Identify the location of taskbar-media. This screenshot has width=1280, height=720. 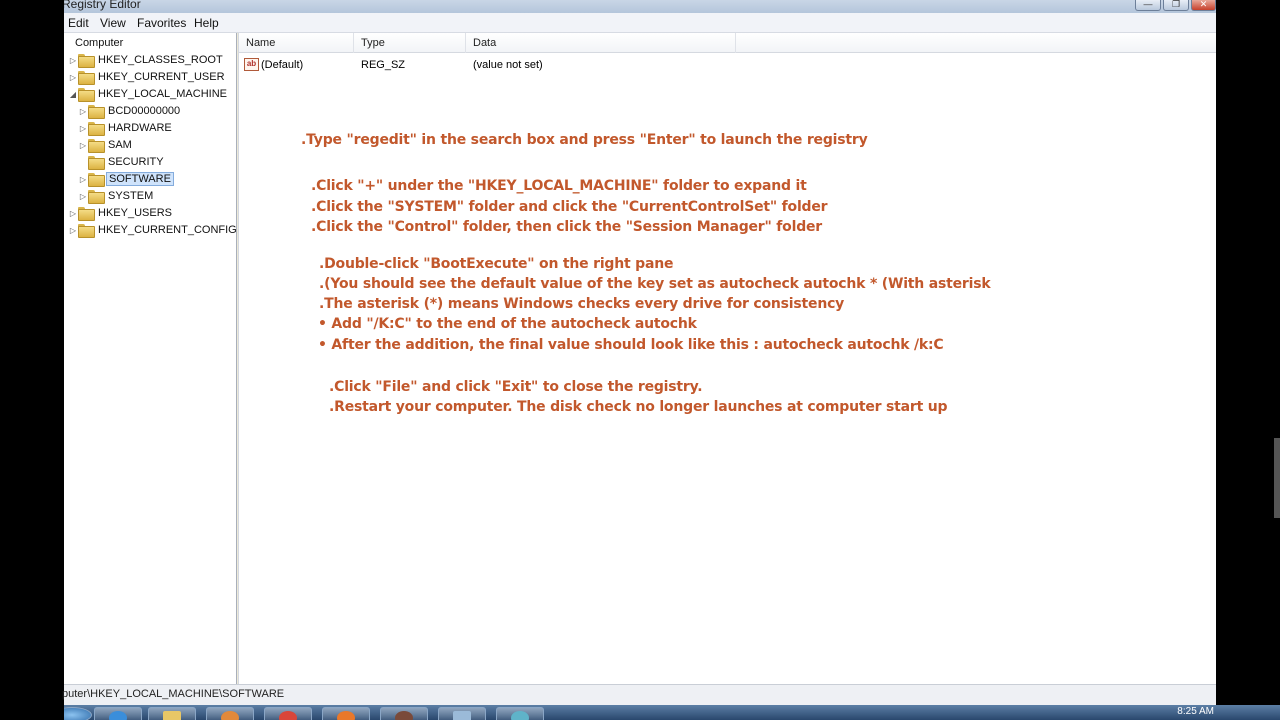
(230, 713).